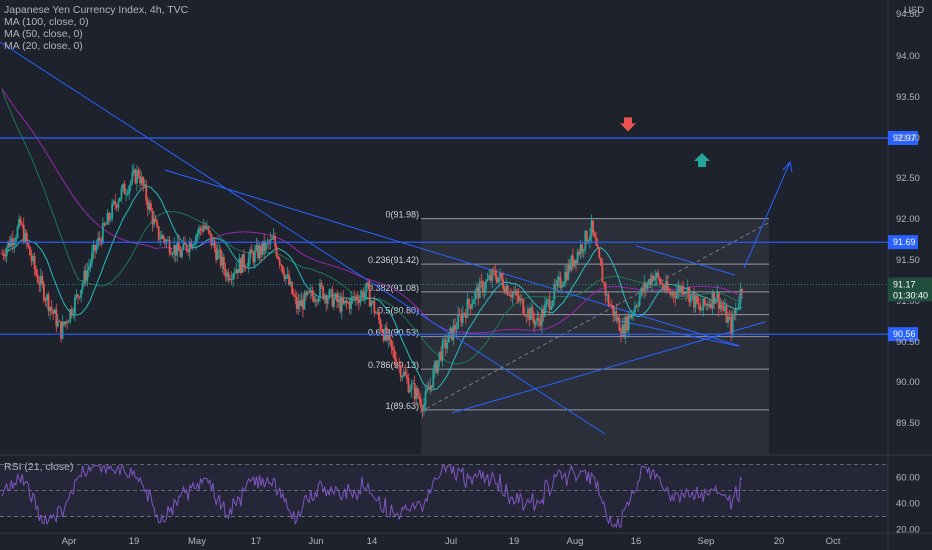  Describe the element at coordinates (908, 56) in the screenshot. I see `price-tick-label: 94.00` at that location.